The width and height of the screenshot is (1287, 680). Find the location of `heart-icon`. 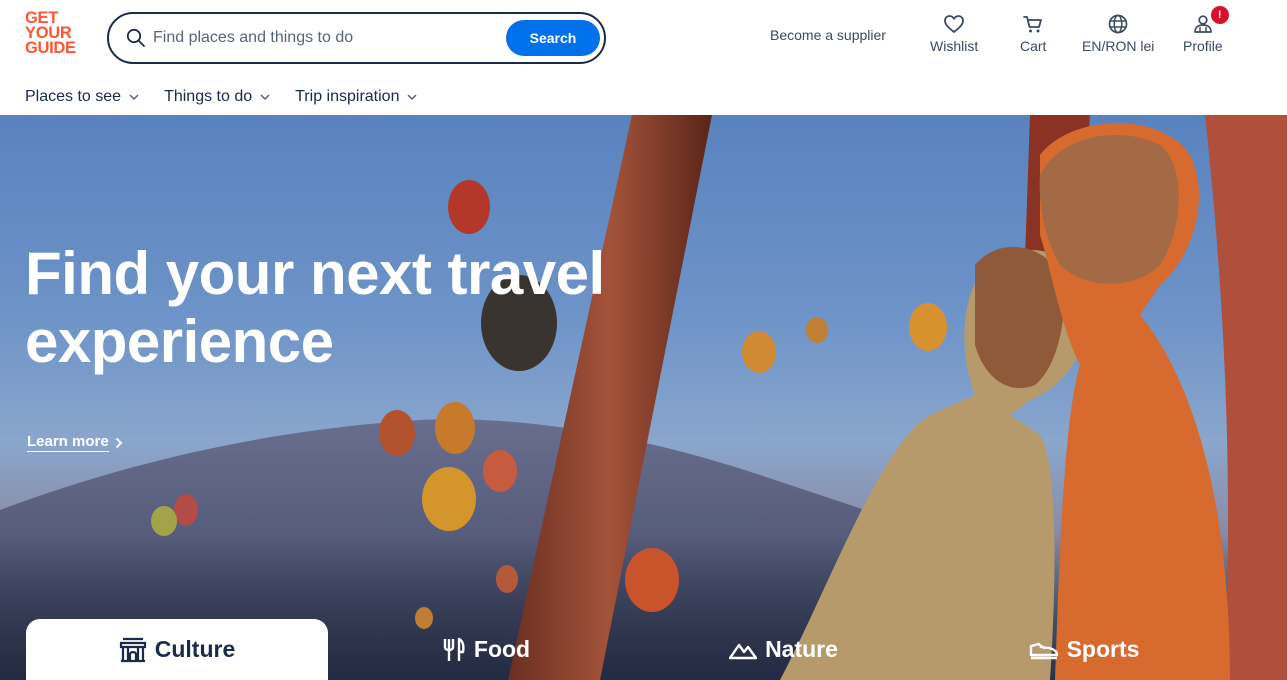

heart-icon is located at coordinates (954, 24).